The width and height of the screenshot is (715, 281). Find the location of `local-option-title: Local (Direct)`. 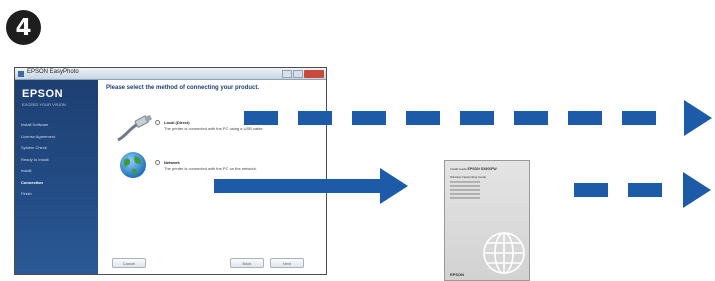

local-option-title: Local (Direct) is located at coordinates (177, 122).